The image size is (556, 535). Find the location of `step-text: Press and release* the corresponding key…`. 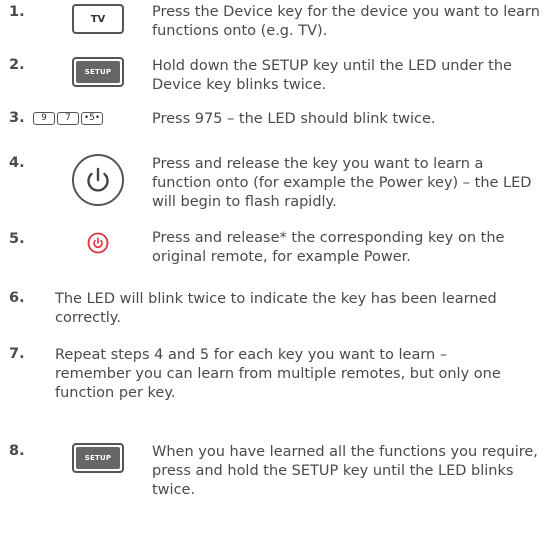

step-text: Press and release* the corresponding key… is located at coordinates (328, 247).